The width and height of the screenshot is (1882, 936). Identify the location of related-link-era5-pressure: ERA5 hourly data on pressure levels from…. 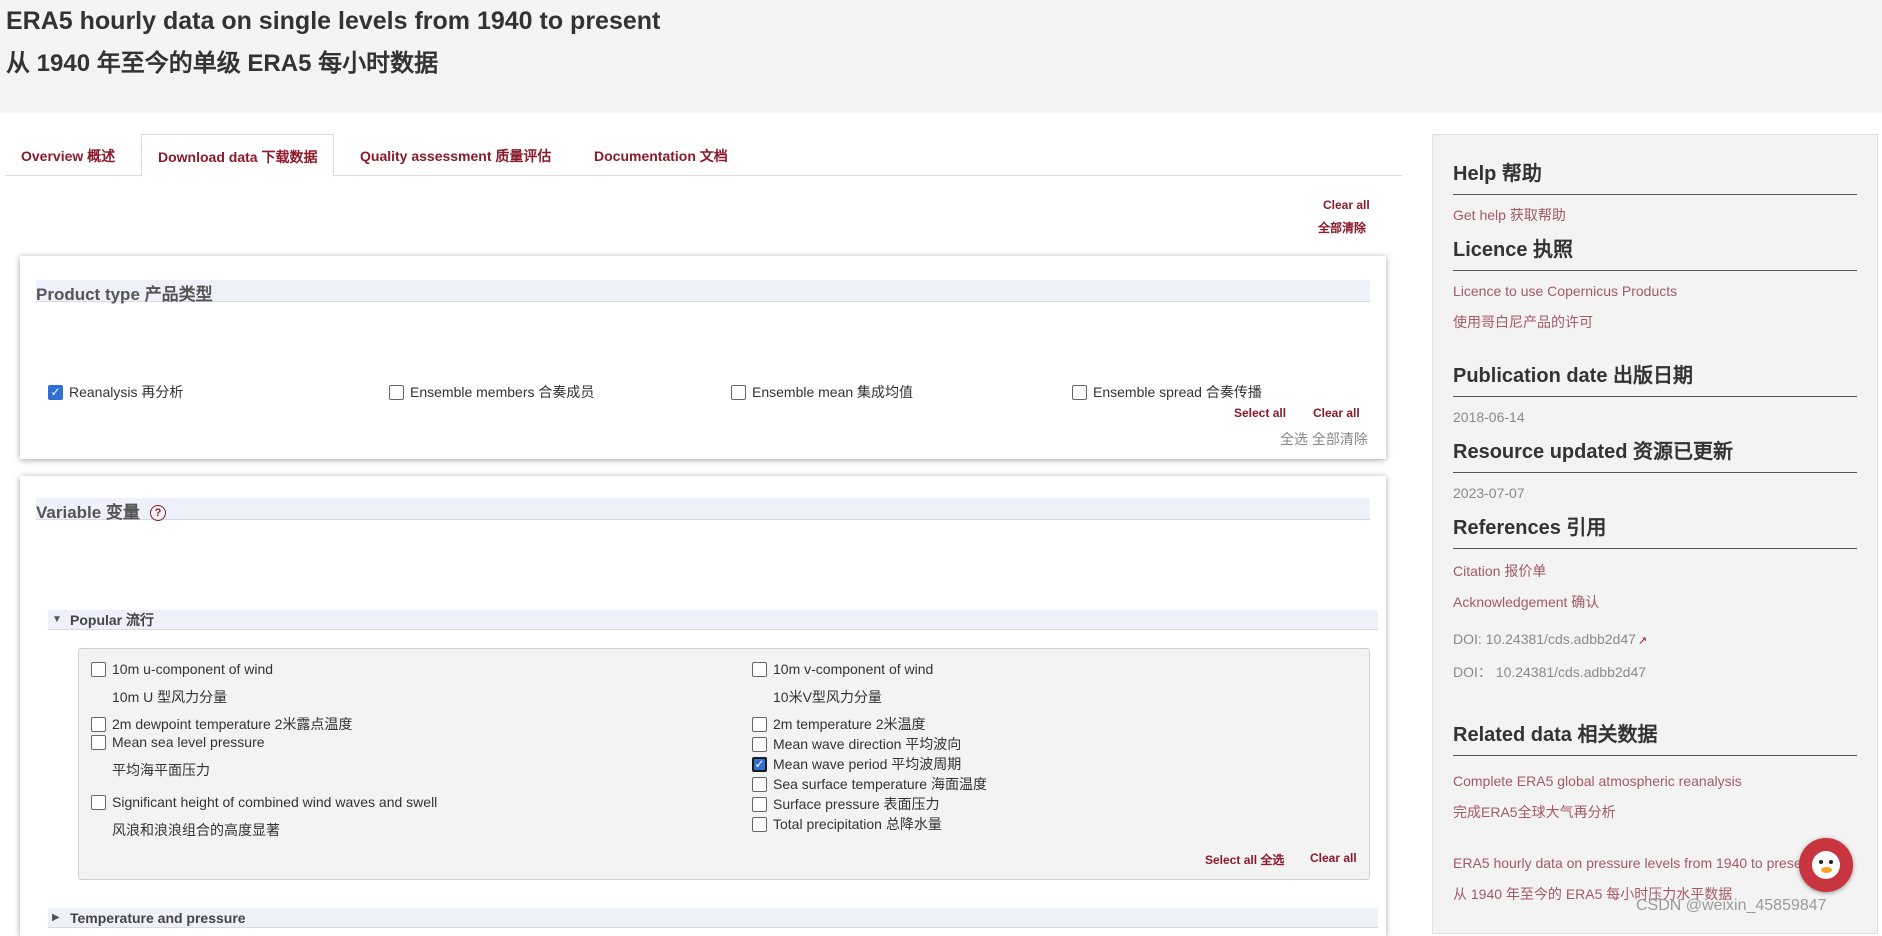
(1627, 863).